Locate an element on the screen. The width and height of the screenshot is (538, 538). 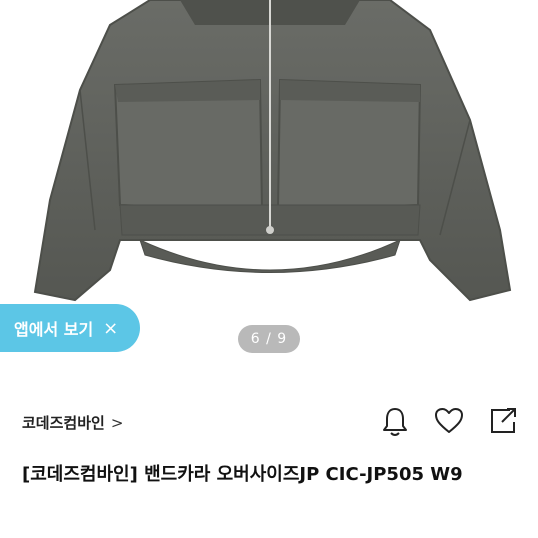
shop-link: 코데즈컴바인 > is located at coordinates (72, 422).